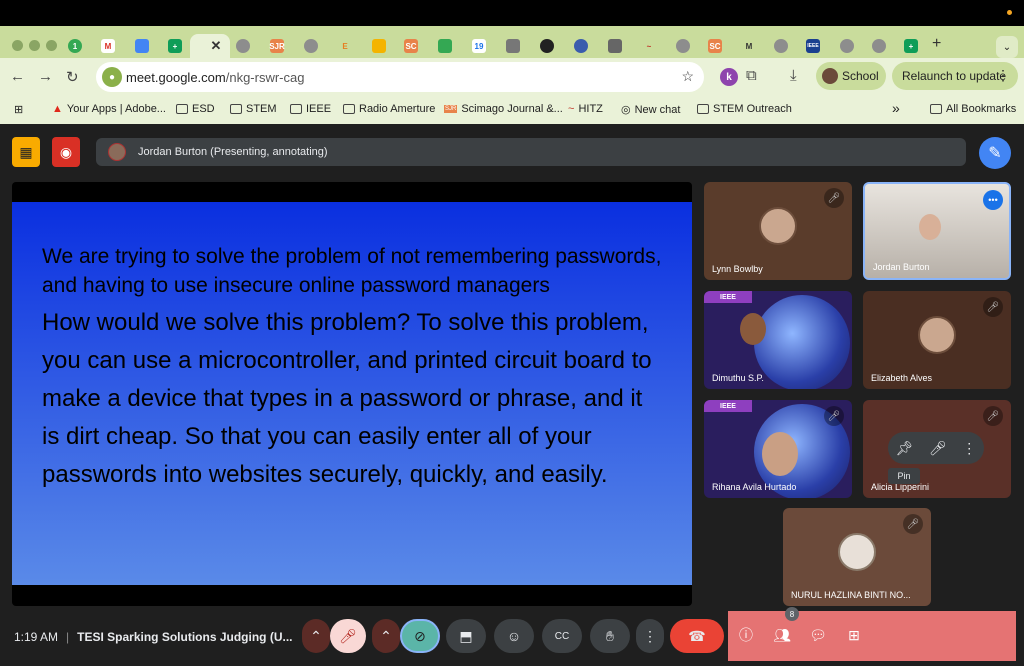  Describe the element at coordinates (479, 46) in the screenshot. I see `tab-calendar: 19` at that location.